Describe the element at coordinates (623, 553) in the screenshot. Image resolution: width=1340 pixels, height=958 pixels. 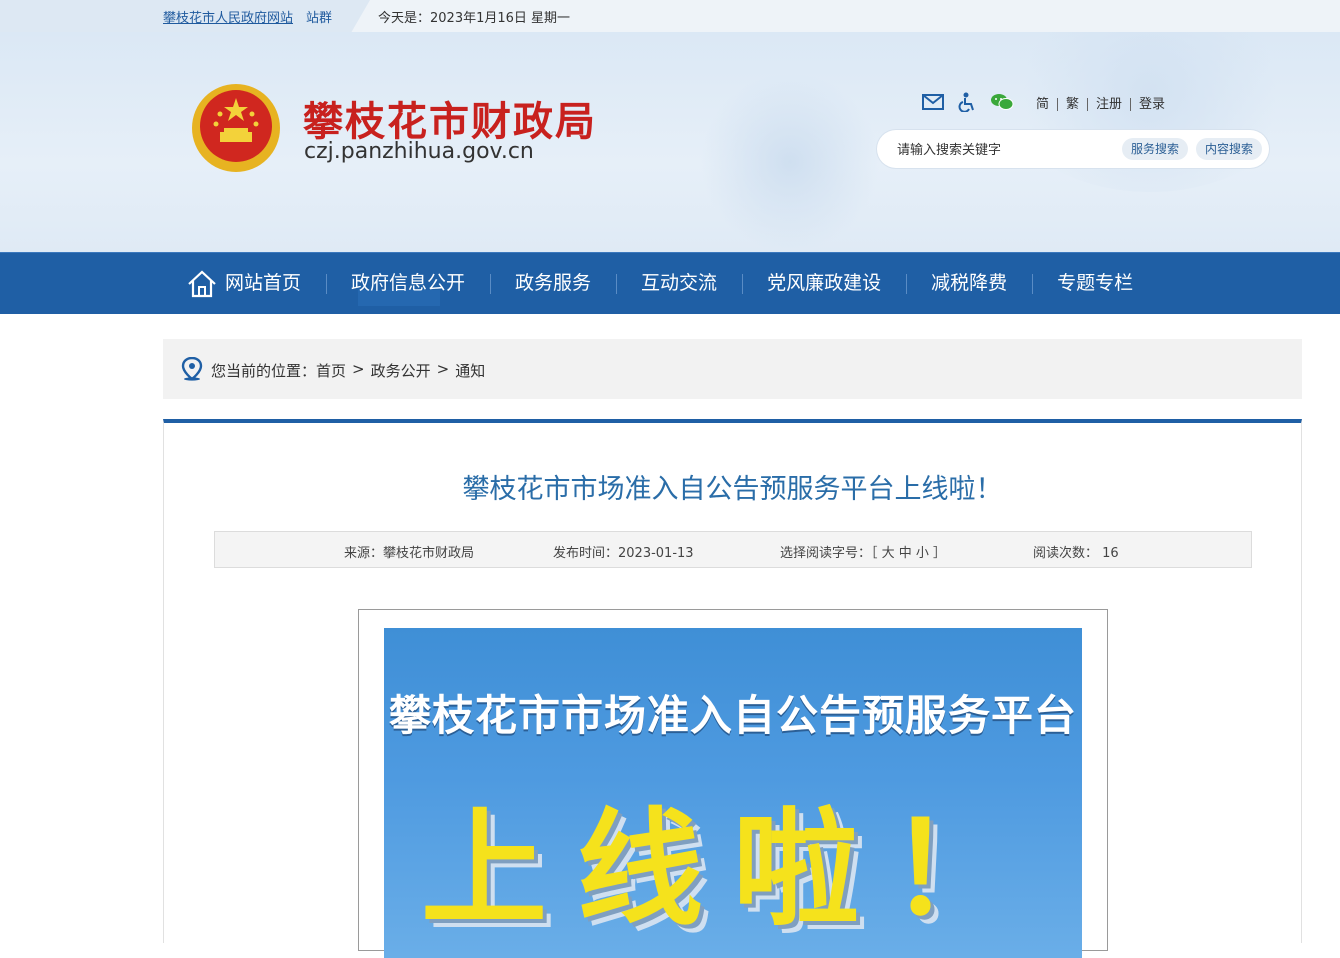
I see `article-publish-date: 发布时间：2023-01-13` at that location.